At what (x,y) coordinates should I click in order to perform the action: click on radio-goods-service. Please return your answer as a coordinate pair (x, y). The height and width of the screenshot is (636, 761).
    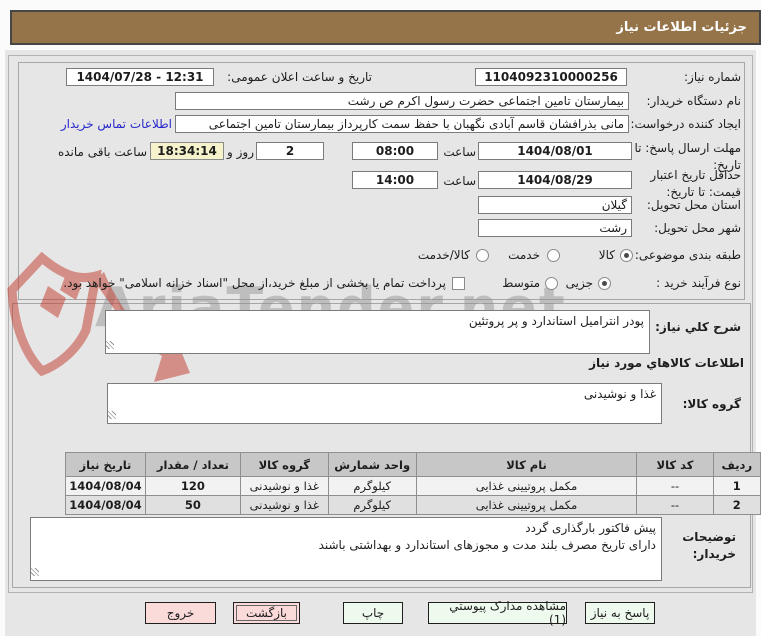
    Looking at the image, I should click on (482, 255).